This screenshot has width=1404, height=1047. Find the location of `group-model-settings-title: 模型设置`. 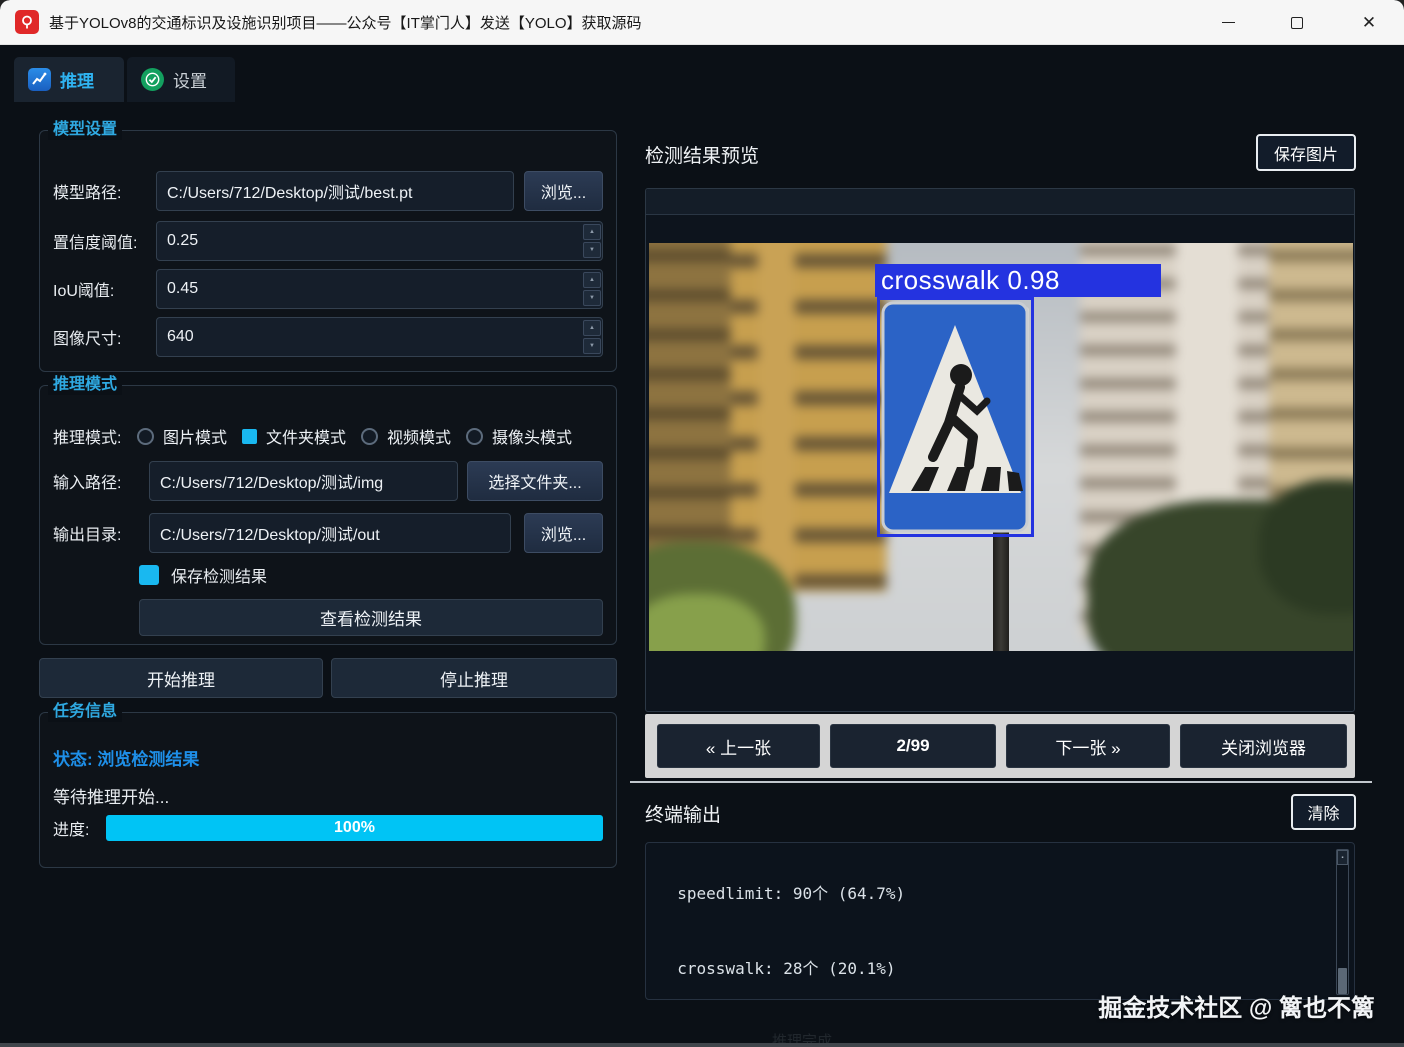

group-model-settings-title: 模型设置 is located at coordinates (85, 130).